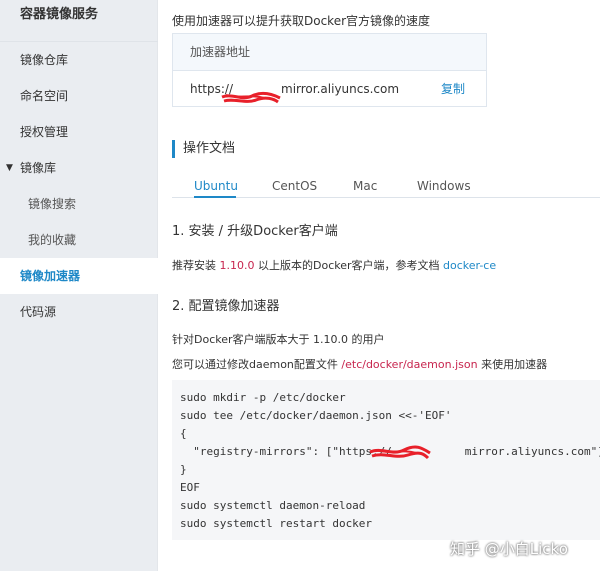  I want to click on sidebar-item-code-source: 代码源, so click(79, 312).